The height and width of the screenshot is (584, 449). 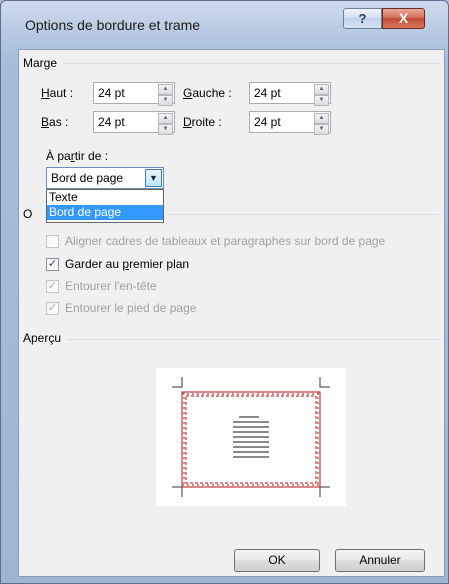 I want to click on checkbox-empty-icon, so click(x=52, y=241).